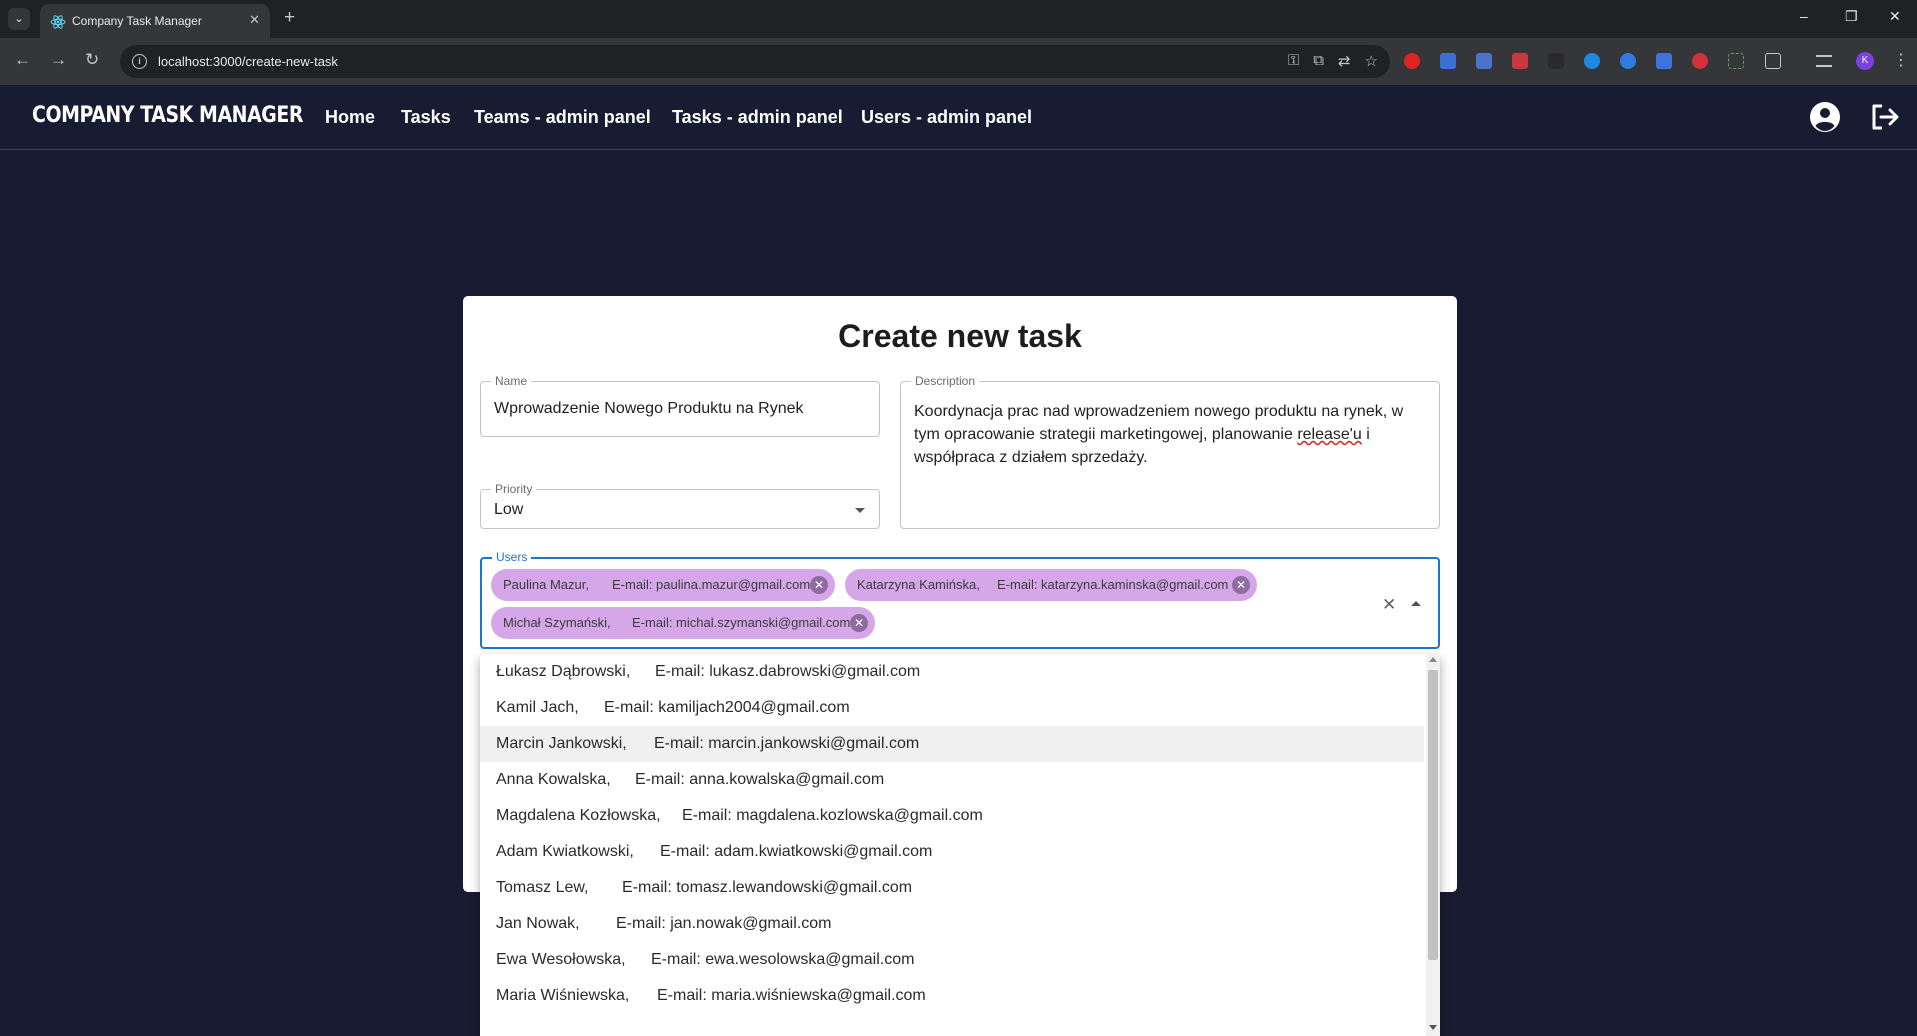  Describe the element at coordinates (1804, 16) in the screenshot. I see `minimize-window-button: –` at that location.